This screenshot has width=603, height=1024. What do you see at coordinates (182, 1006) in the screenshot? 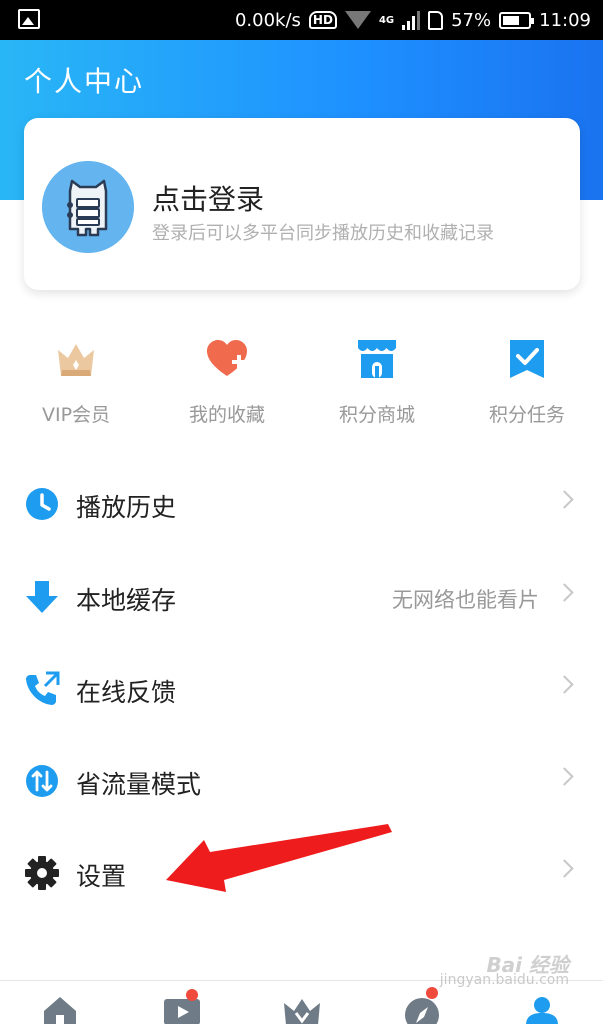
I see `nav-tab-video` at bounding box center [182, 1006].